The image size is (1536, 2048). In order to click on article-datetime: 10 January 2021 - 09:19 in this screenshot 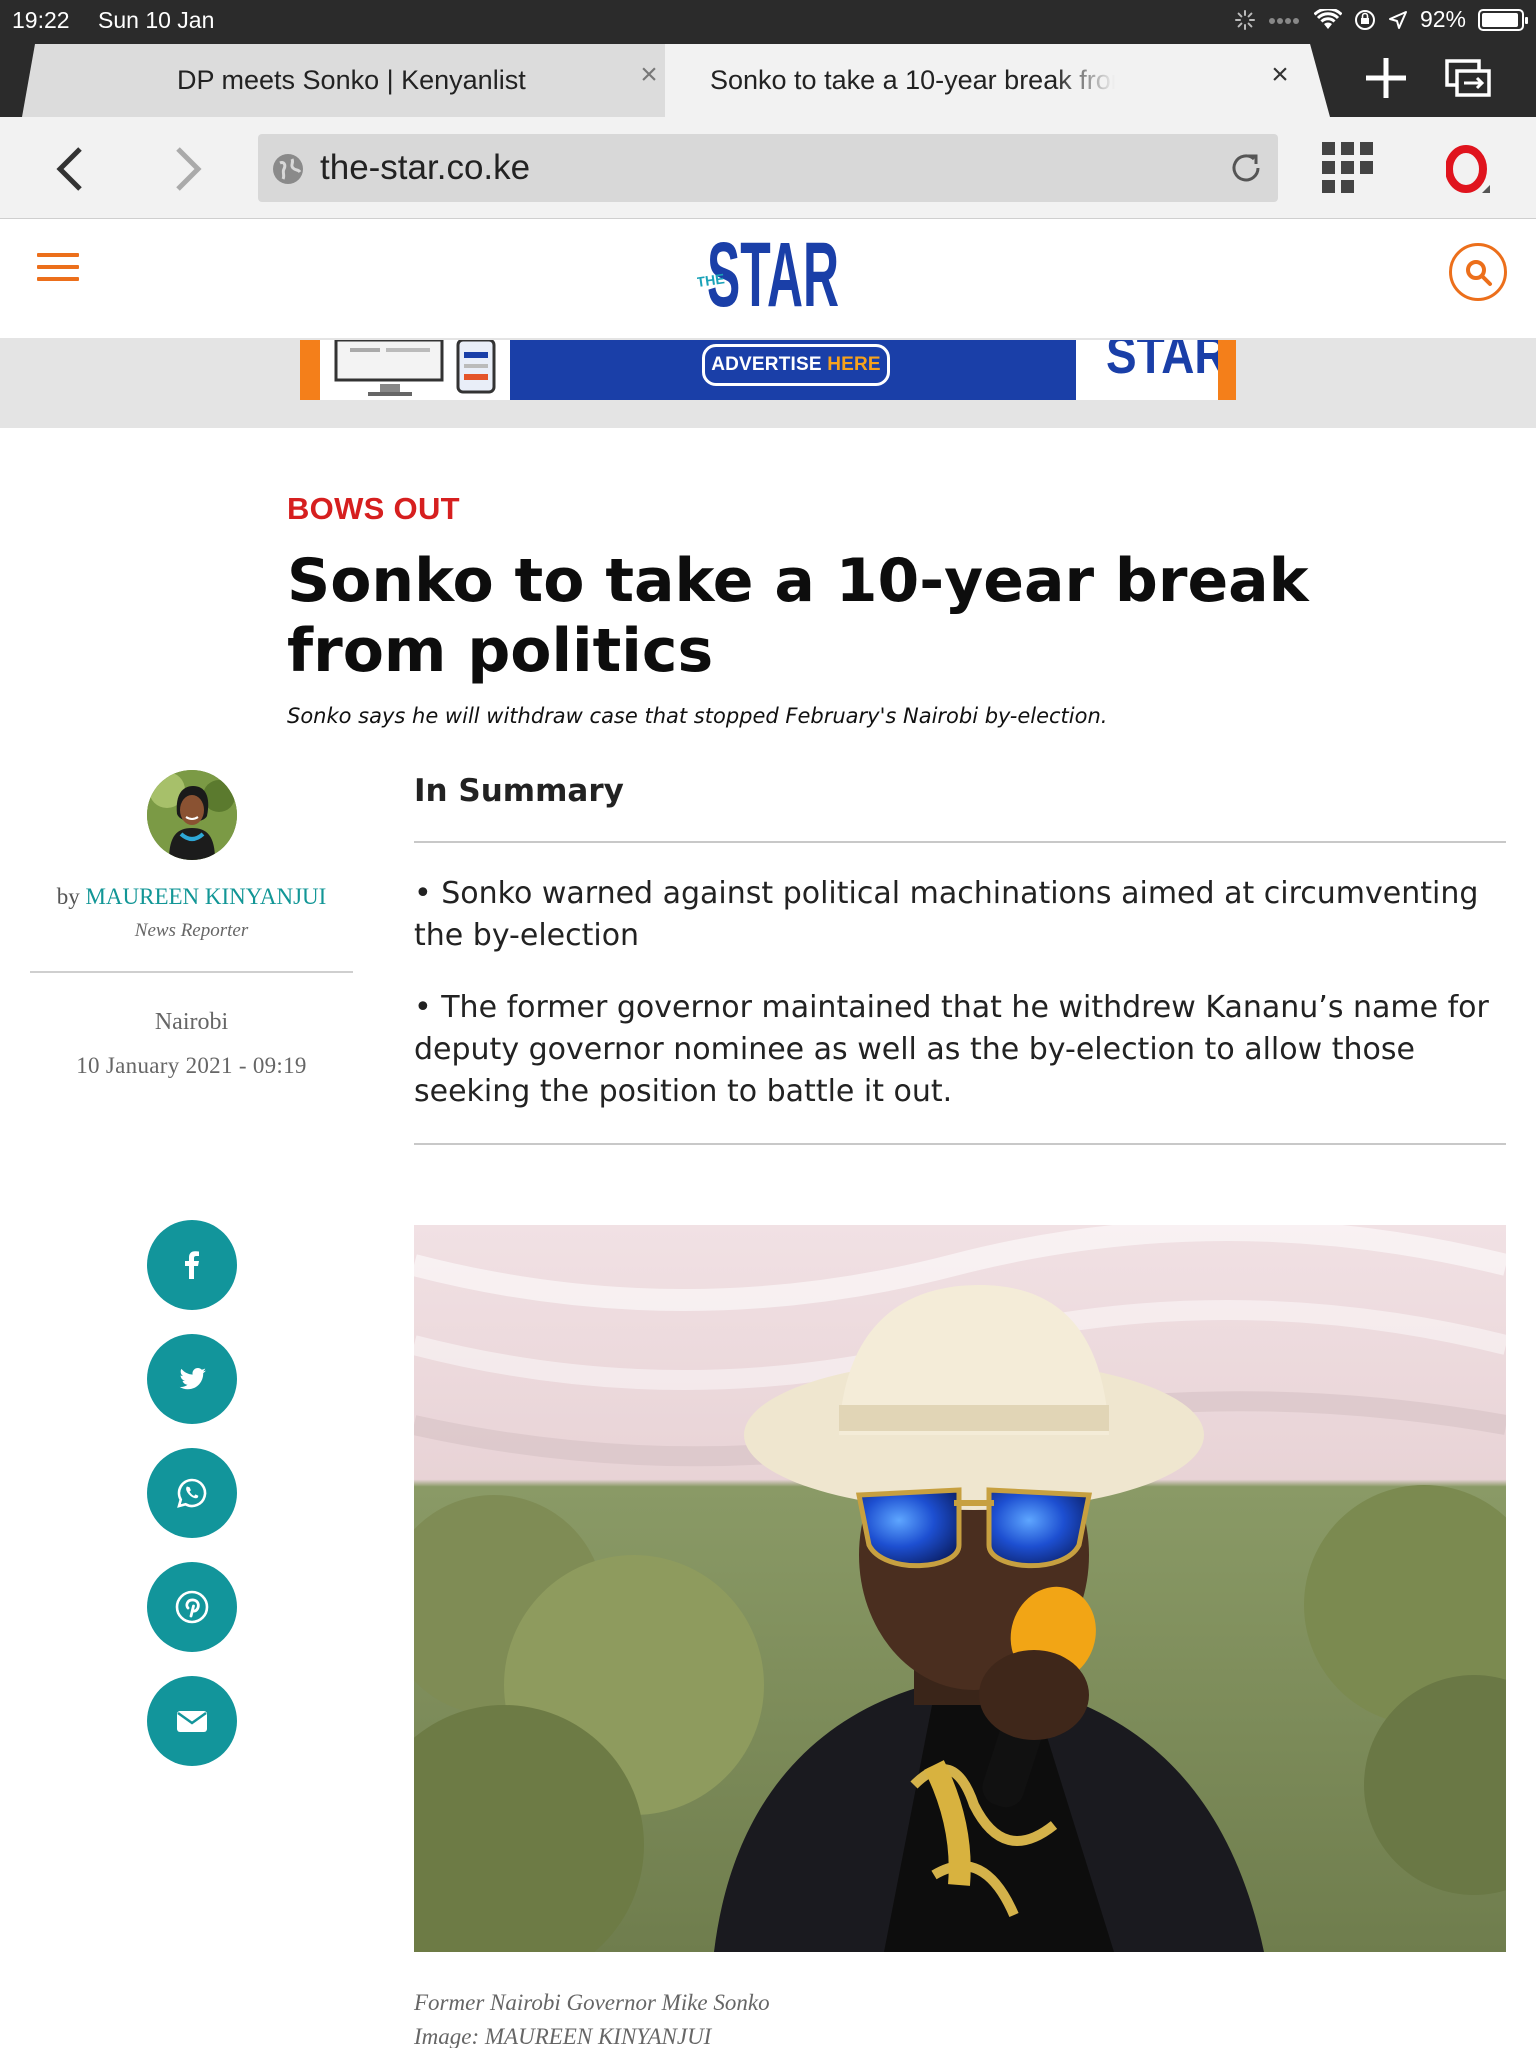, I will do `click(191, 1065)`.